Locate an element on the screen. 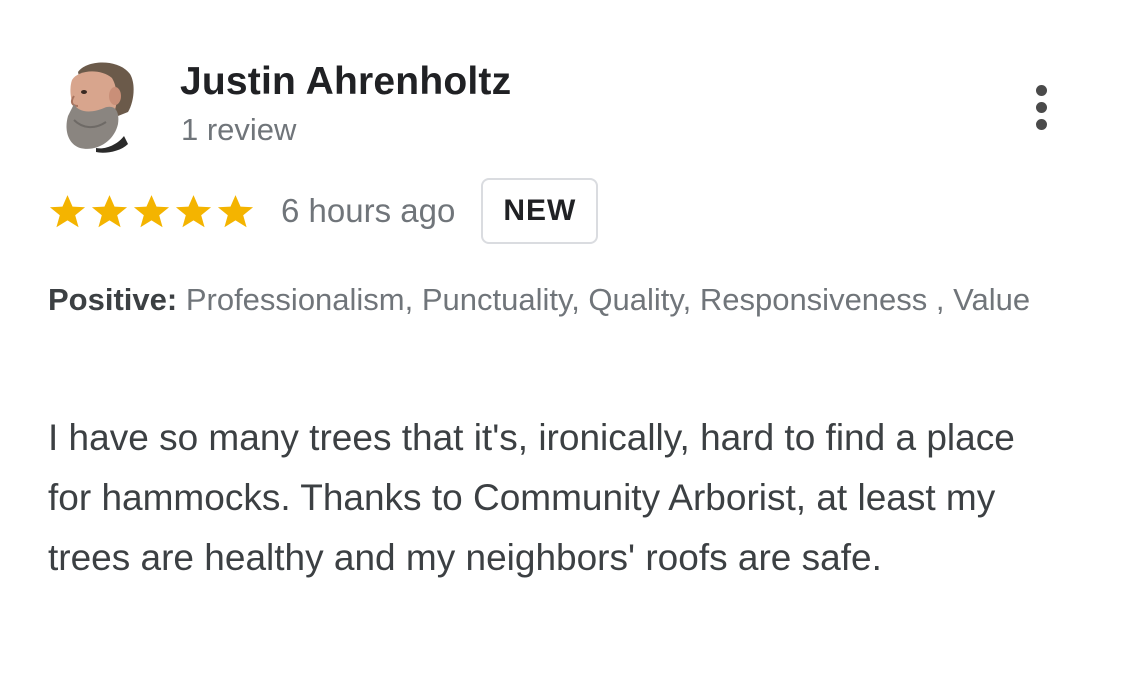 The height and width of the screenshot is (675, 1125). rating-row: 6 hours ago NEW is located at coordinates (323, 211).